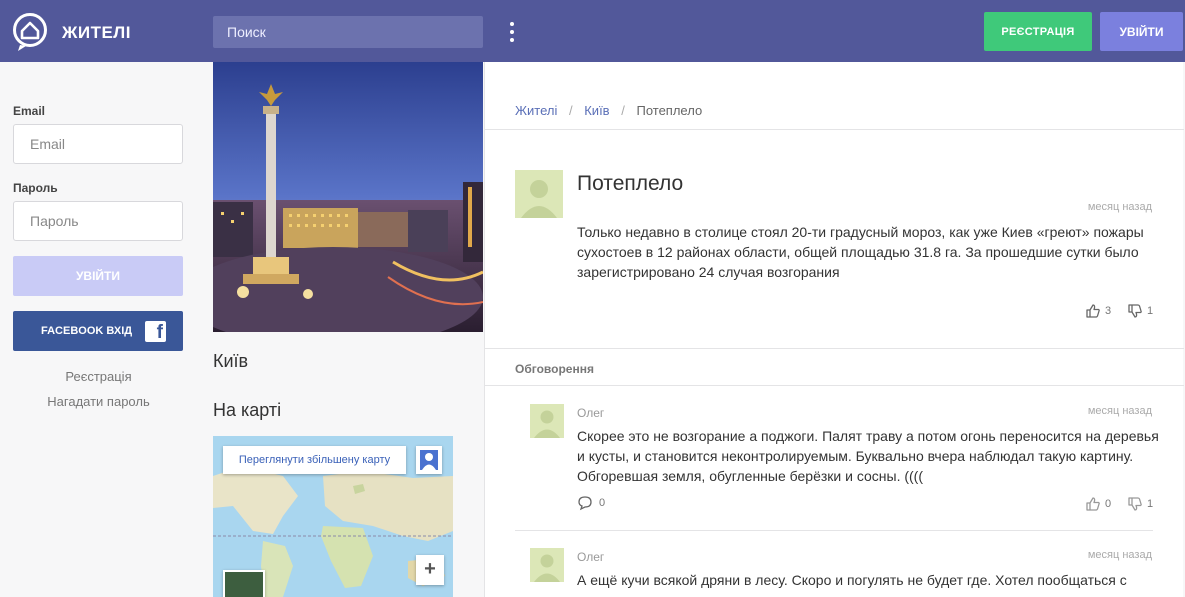 Image resolution: width=1185 pixels, height=597 pixels. What do you see at coordinates (1108, 311) in the screenshot?
I see `post-like-count: 3` at bounding box center [1108, 311].